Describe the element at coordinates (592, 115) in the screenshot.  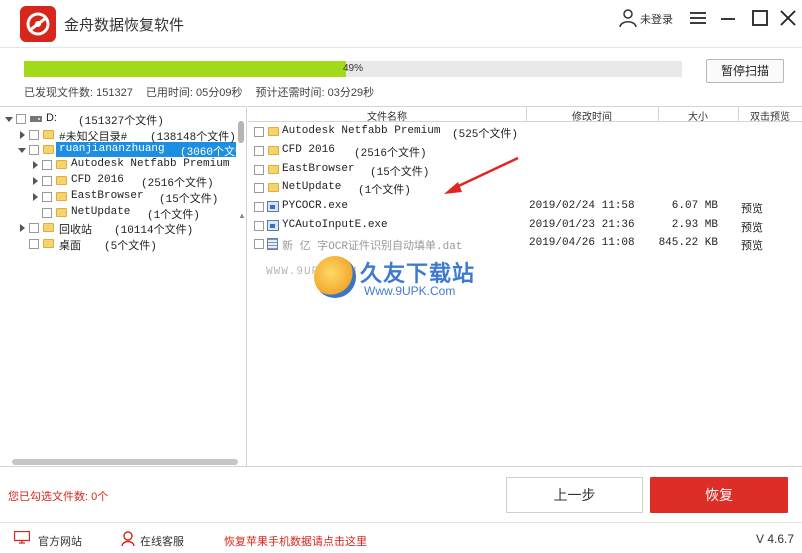
I see `column-header-modified: 修改时间` at that location.